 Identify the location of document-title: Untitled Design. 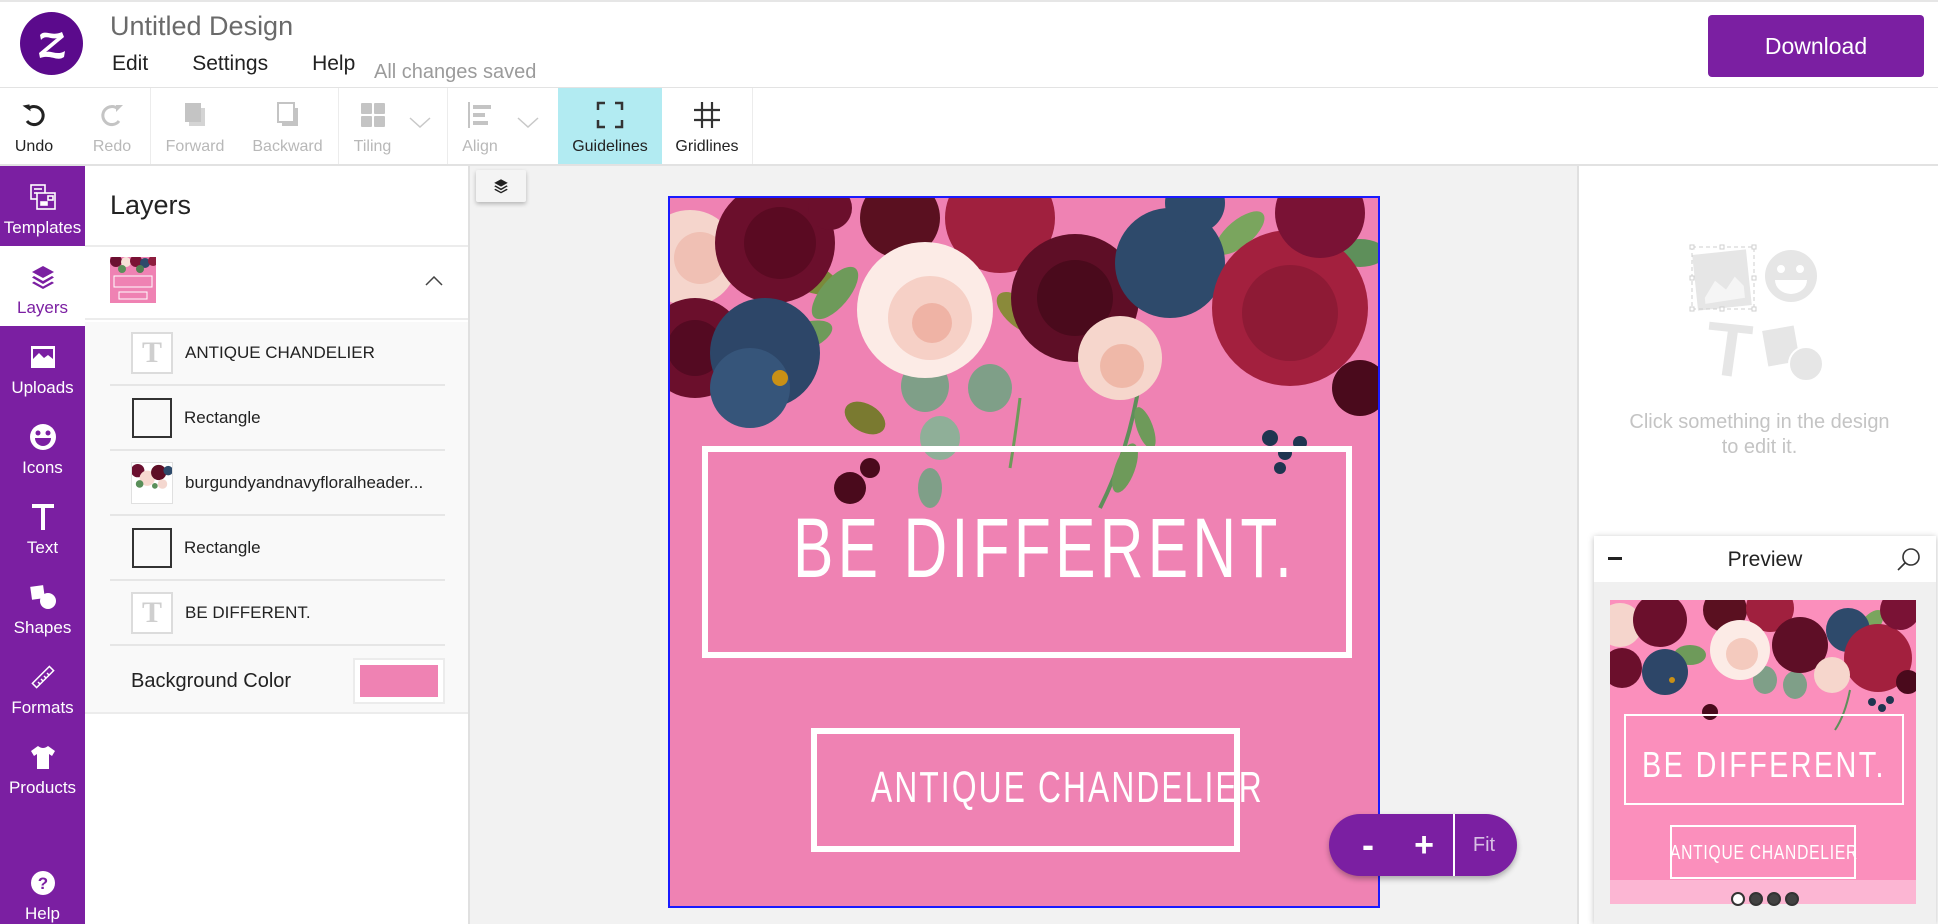
(201, 26).